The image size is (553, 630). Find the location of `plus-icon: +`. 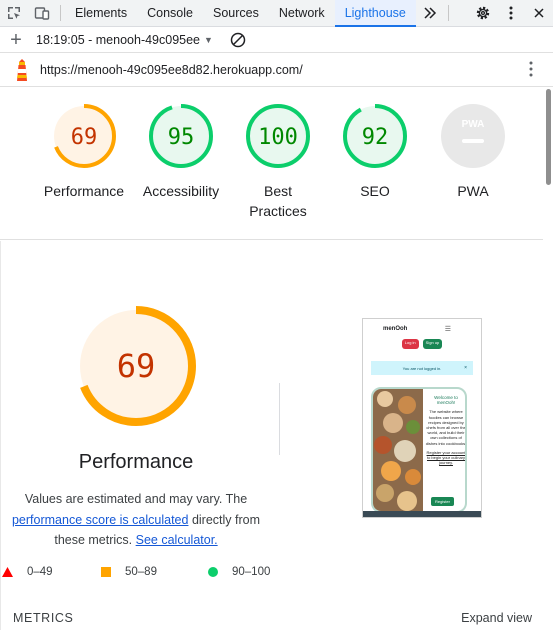

plus-icon: + is located at coordinates (16, 40).